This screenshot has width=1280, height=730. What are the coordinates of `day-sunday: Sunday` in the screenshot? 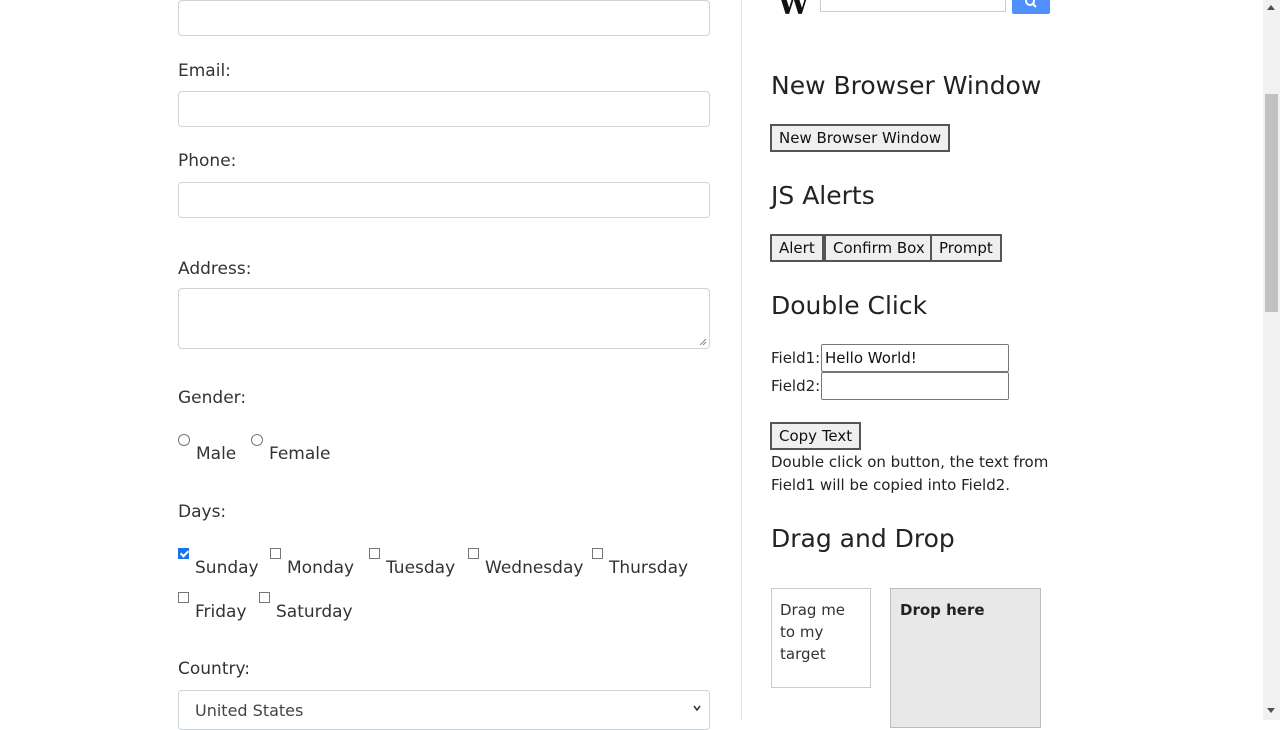 It's located at (218, 563).